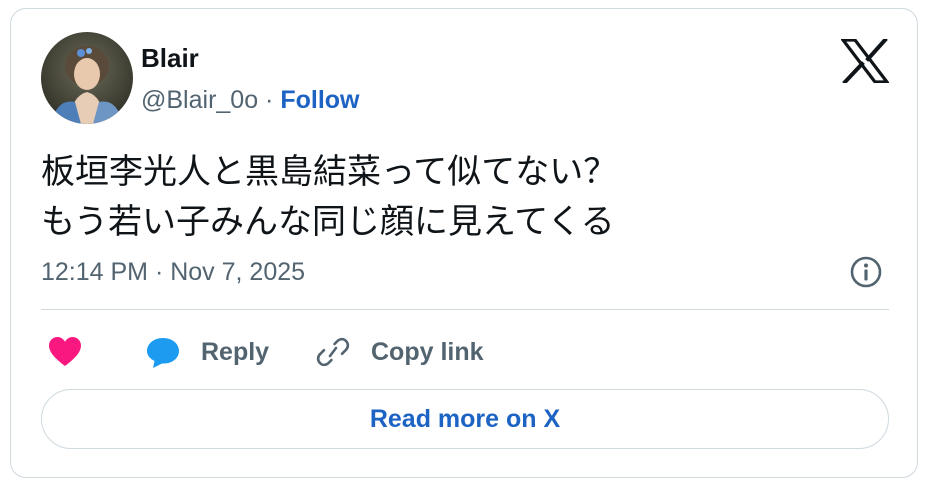 The image size is (928, 488). I want to click on like-button, so click(65, 352).